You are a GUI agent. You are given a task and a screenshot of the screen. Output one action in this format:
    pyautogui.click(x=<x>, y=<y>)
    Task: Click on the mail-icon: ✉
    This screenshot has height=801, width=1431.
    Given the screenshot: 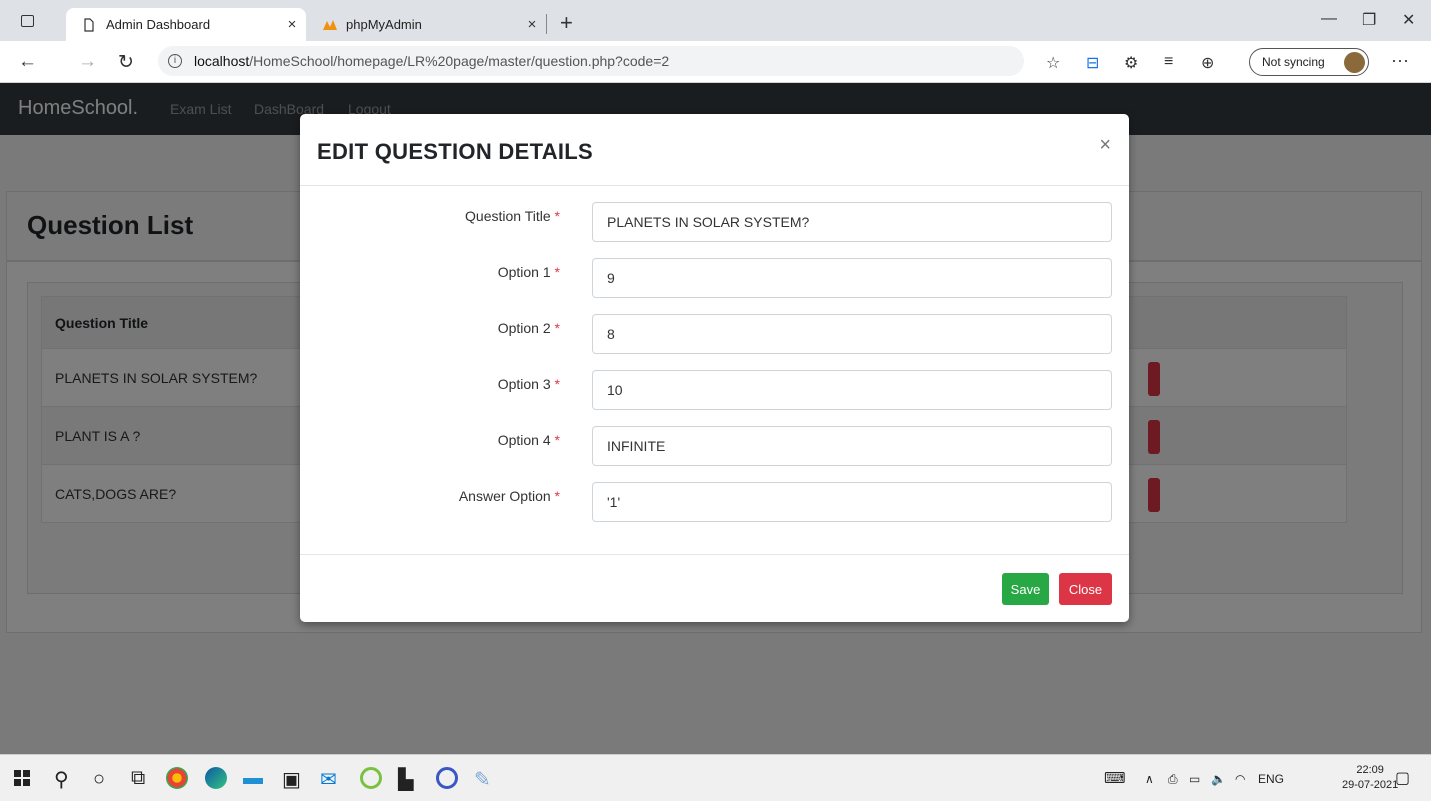 What is the action you would take?
    pyautogui.click(x=328, y=779)
    